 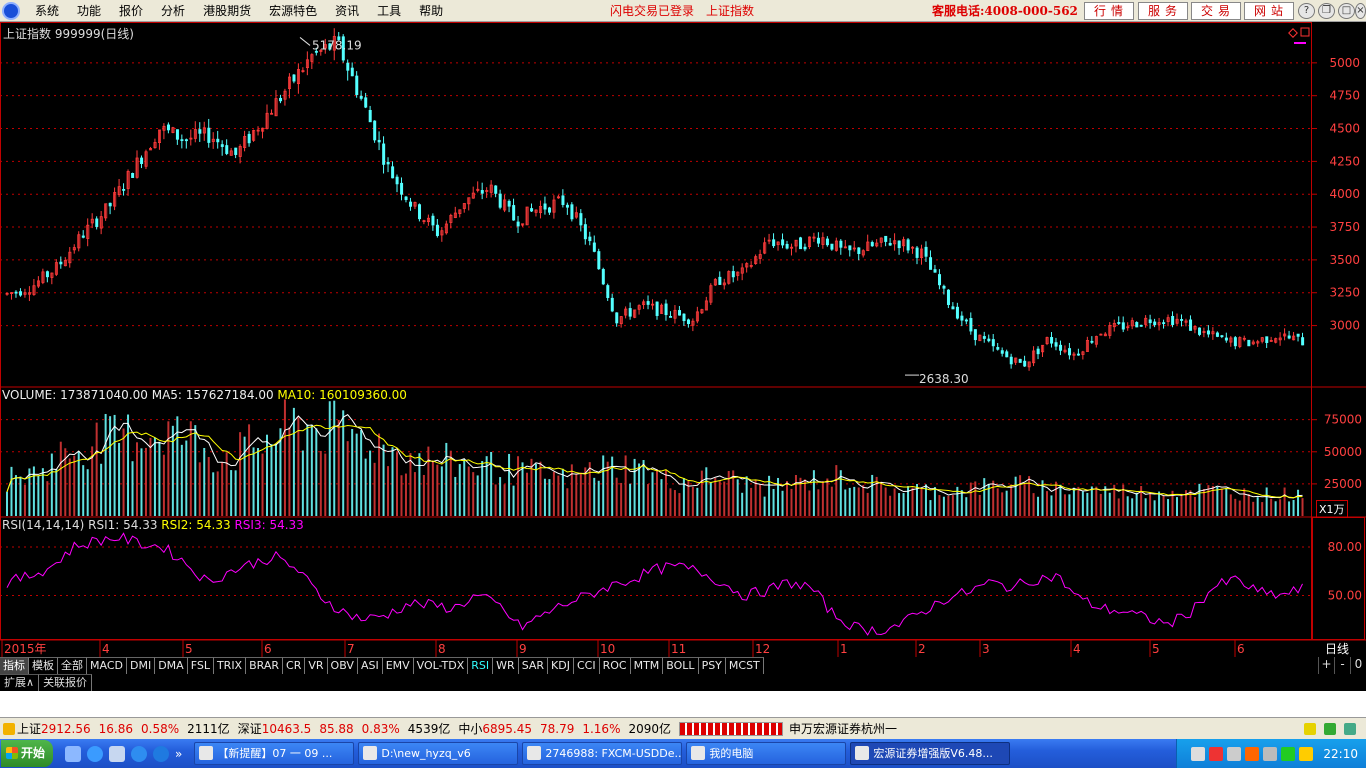 I want to click on tray-keyboard-icon, so click(x=1198, y=753).